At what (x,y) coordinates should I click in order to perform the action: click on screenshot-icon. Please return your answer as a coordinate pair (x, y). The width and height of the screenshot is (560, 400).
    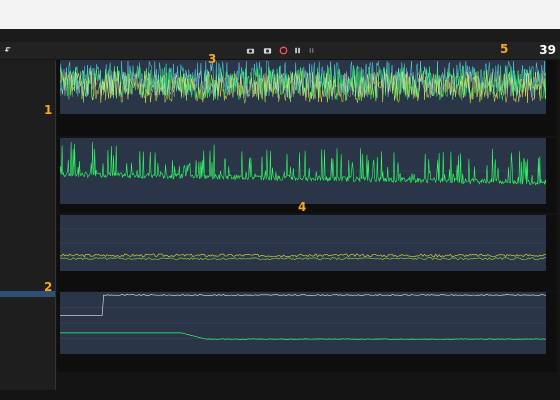
    Looking at the image, I should click on (250, 50).